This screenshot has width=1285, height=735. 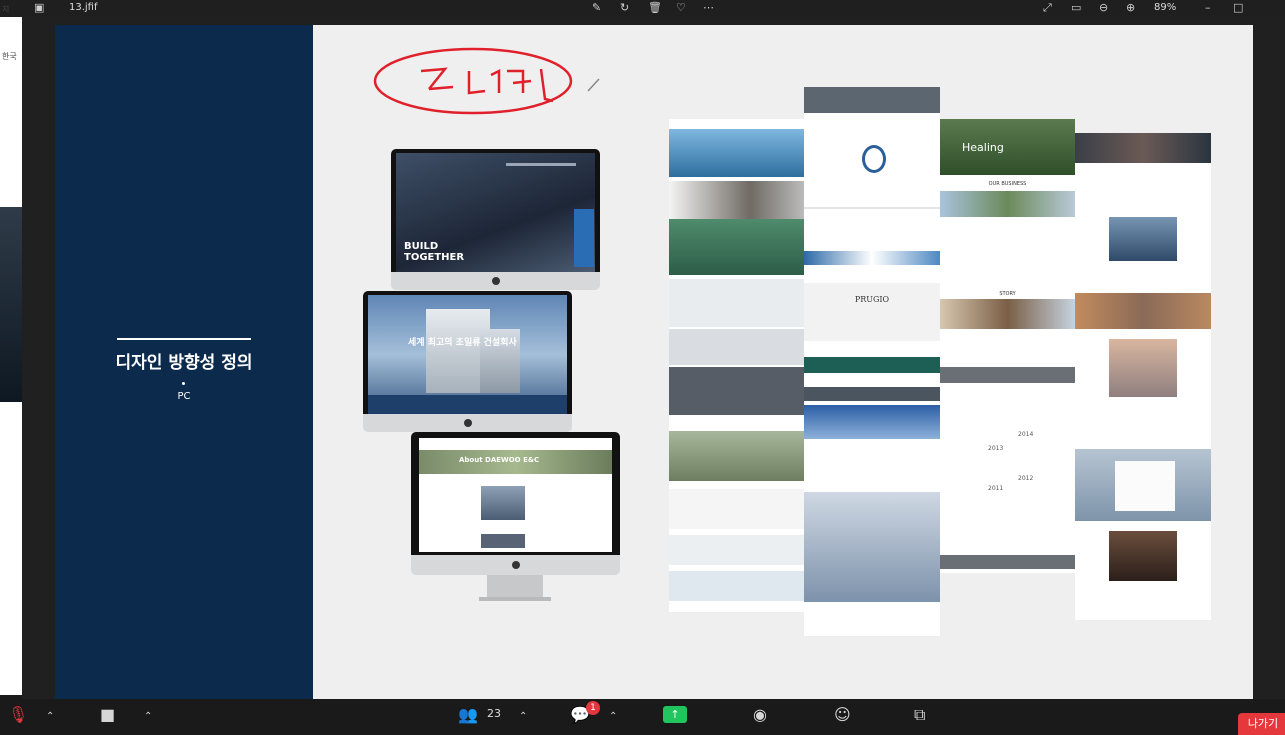 What do you see at coordinates (642, 8) in the screenshot?
I see `viewer-toolbar: ▣ 13.jfif ✎ ↻ 🗑 ♡ ⋯ ⤢ ▭ ⊖ ⊕ 89% – □` at bounding box center [642, 8].